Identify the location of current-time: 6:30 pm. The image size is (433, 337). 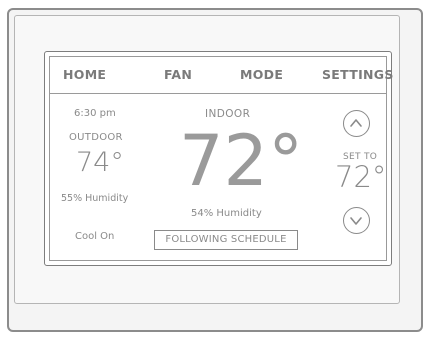
(95, 113).